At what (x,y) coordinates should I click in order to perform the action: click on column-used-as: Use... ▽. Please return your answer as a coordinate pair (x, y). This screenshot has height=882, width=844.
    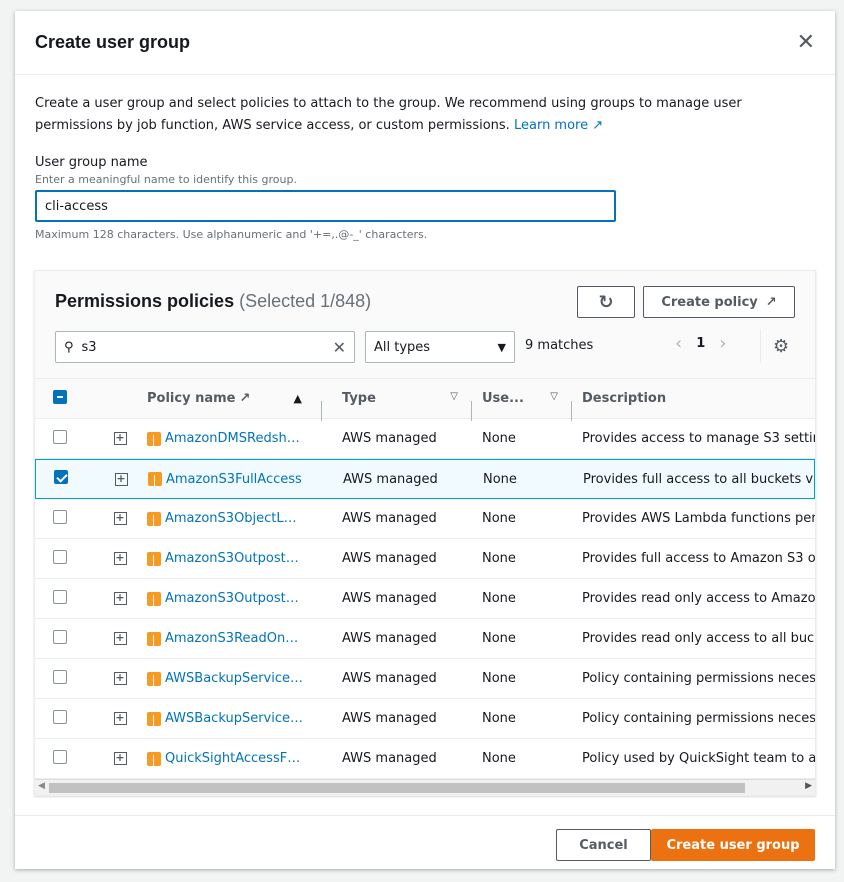
    Looking at the image, I should click on (522, 406).